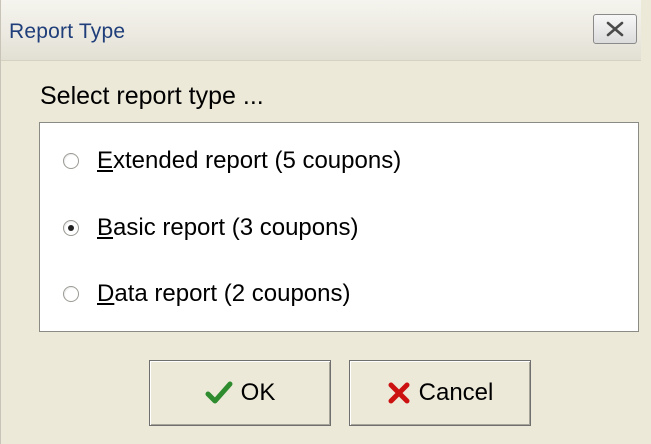  Describe the element at coordinates (249, 160) in the screenshot. I see `extended-report-label: Extended report (5 coupons)` at that location.